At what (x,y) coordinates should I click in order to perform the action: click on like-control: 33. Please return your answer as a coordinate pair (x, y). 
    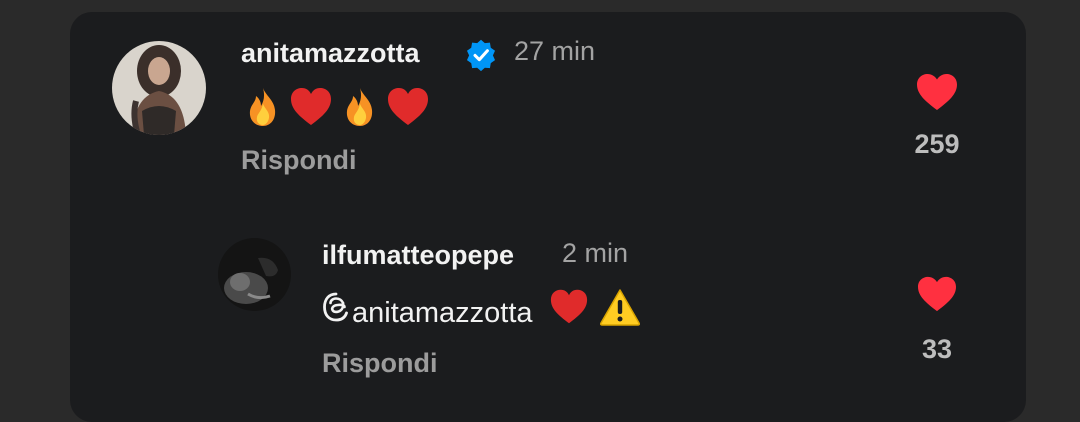
    Looking at the image, I should click on (937, 320).